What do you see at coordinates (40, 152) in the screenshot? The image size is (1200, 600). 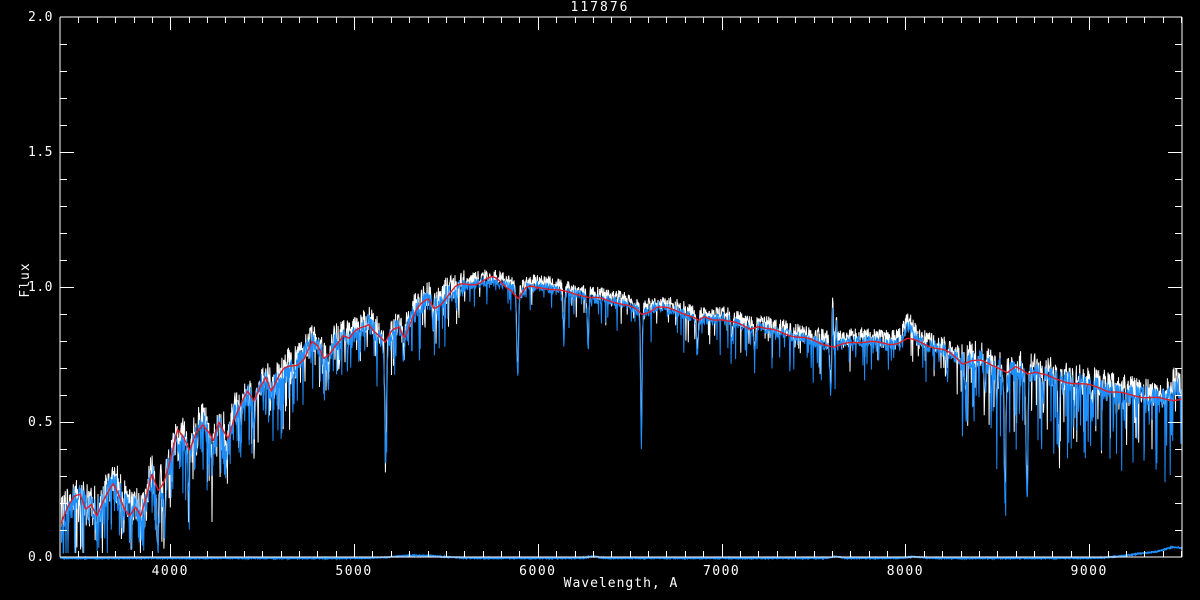 I see `y-tick-label: 1.5` at bounding box center [40, 152].